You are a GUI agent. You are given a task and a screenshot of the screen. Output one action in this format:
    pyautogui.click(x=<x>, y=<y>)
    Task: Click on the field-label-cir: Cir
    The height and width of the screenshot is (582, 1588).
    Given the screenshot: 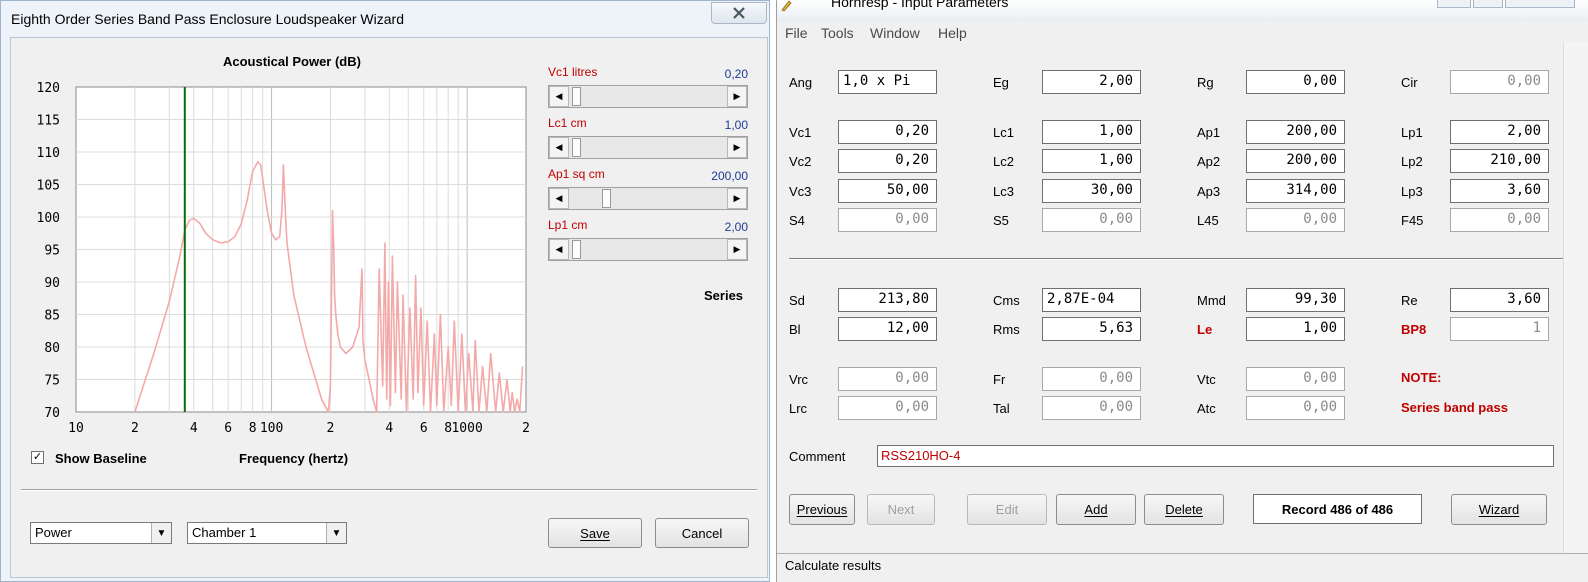 What is the action you would take?
    pyautogui.click(x=1409, y=82)
    